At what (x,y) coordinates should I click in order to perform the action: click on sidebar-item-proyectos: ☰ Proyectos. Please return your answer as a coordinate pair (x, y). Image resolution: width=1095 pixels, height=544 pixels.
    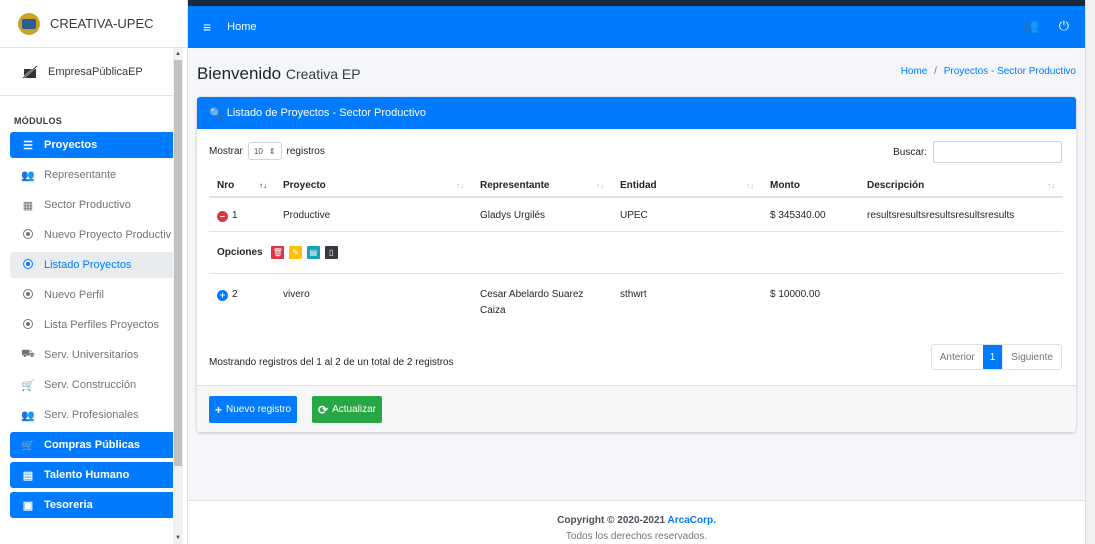
    Looking at the image, I should click on (94, 145).